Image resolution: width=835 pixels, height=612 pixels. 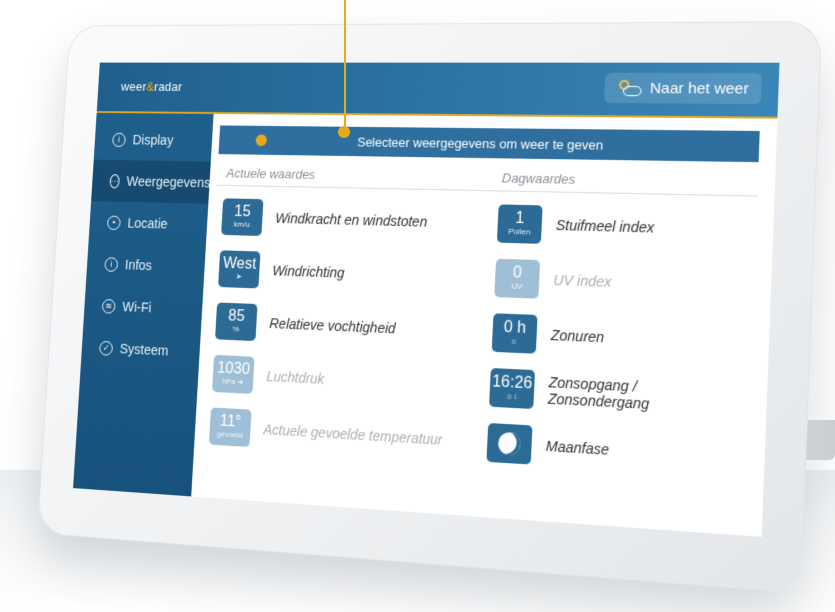 I want to click on sidebar-item-label: Weergegevens, so click(x=168, y=182).